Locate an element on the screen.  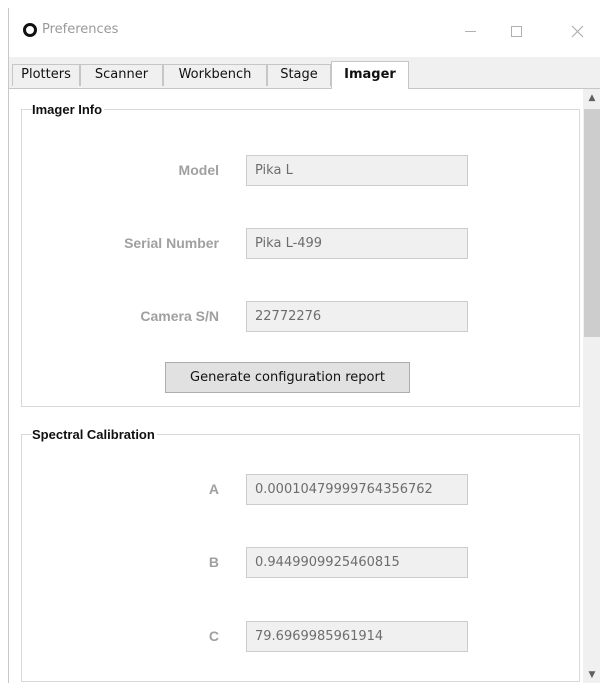
close-icon is located at coordinates (577, 31).